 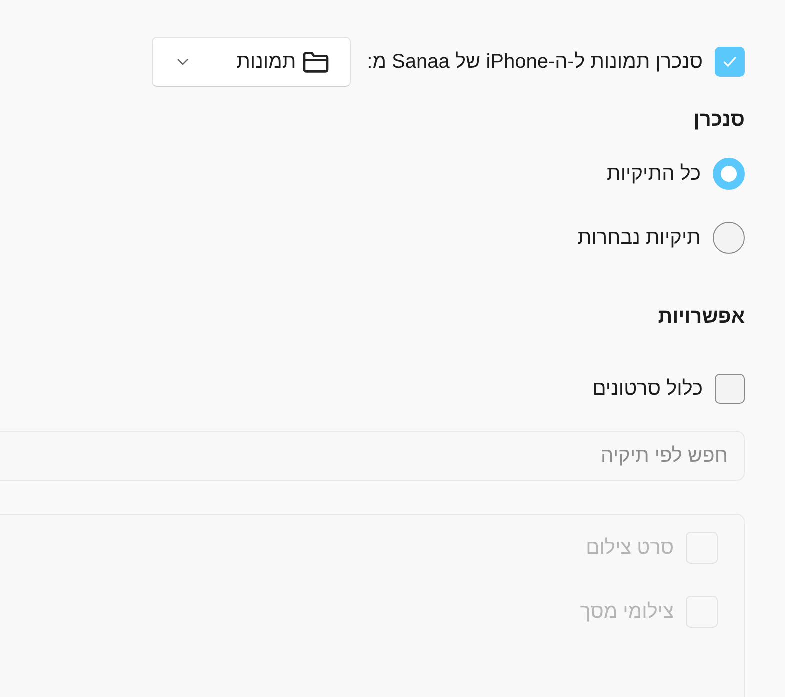 What do you see at coordinates (316, 62) in the screenshot?
I see `folder-icon` at bounding box center [316, 62].